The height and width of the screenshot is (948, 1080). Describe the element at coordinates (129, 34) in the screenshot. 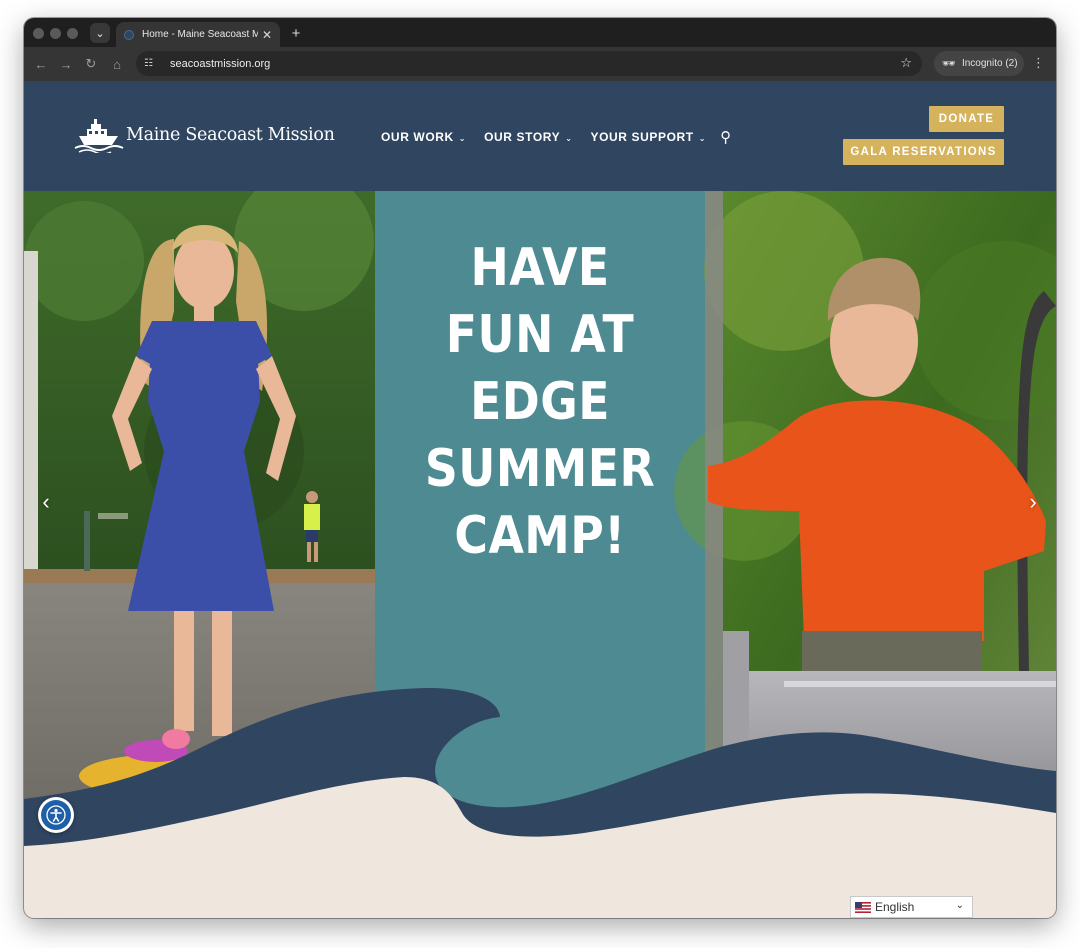

I see `favicon-icon` at that location.